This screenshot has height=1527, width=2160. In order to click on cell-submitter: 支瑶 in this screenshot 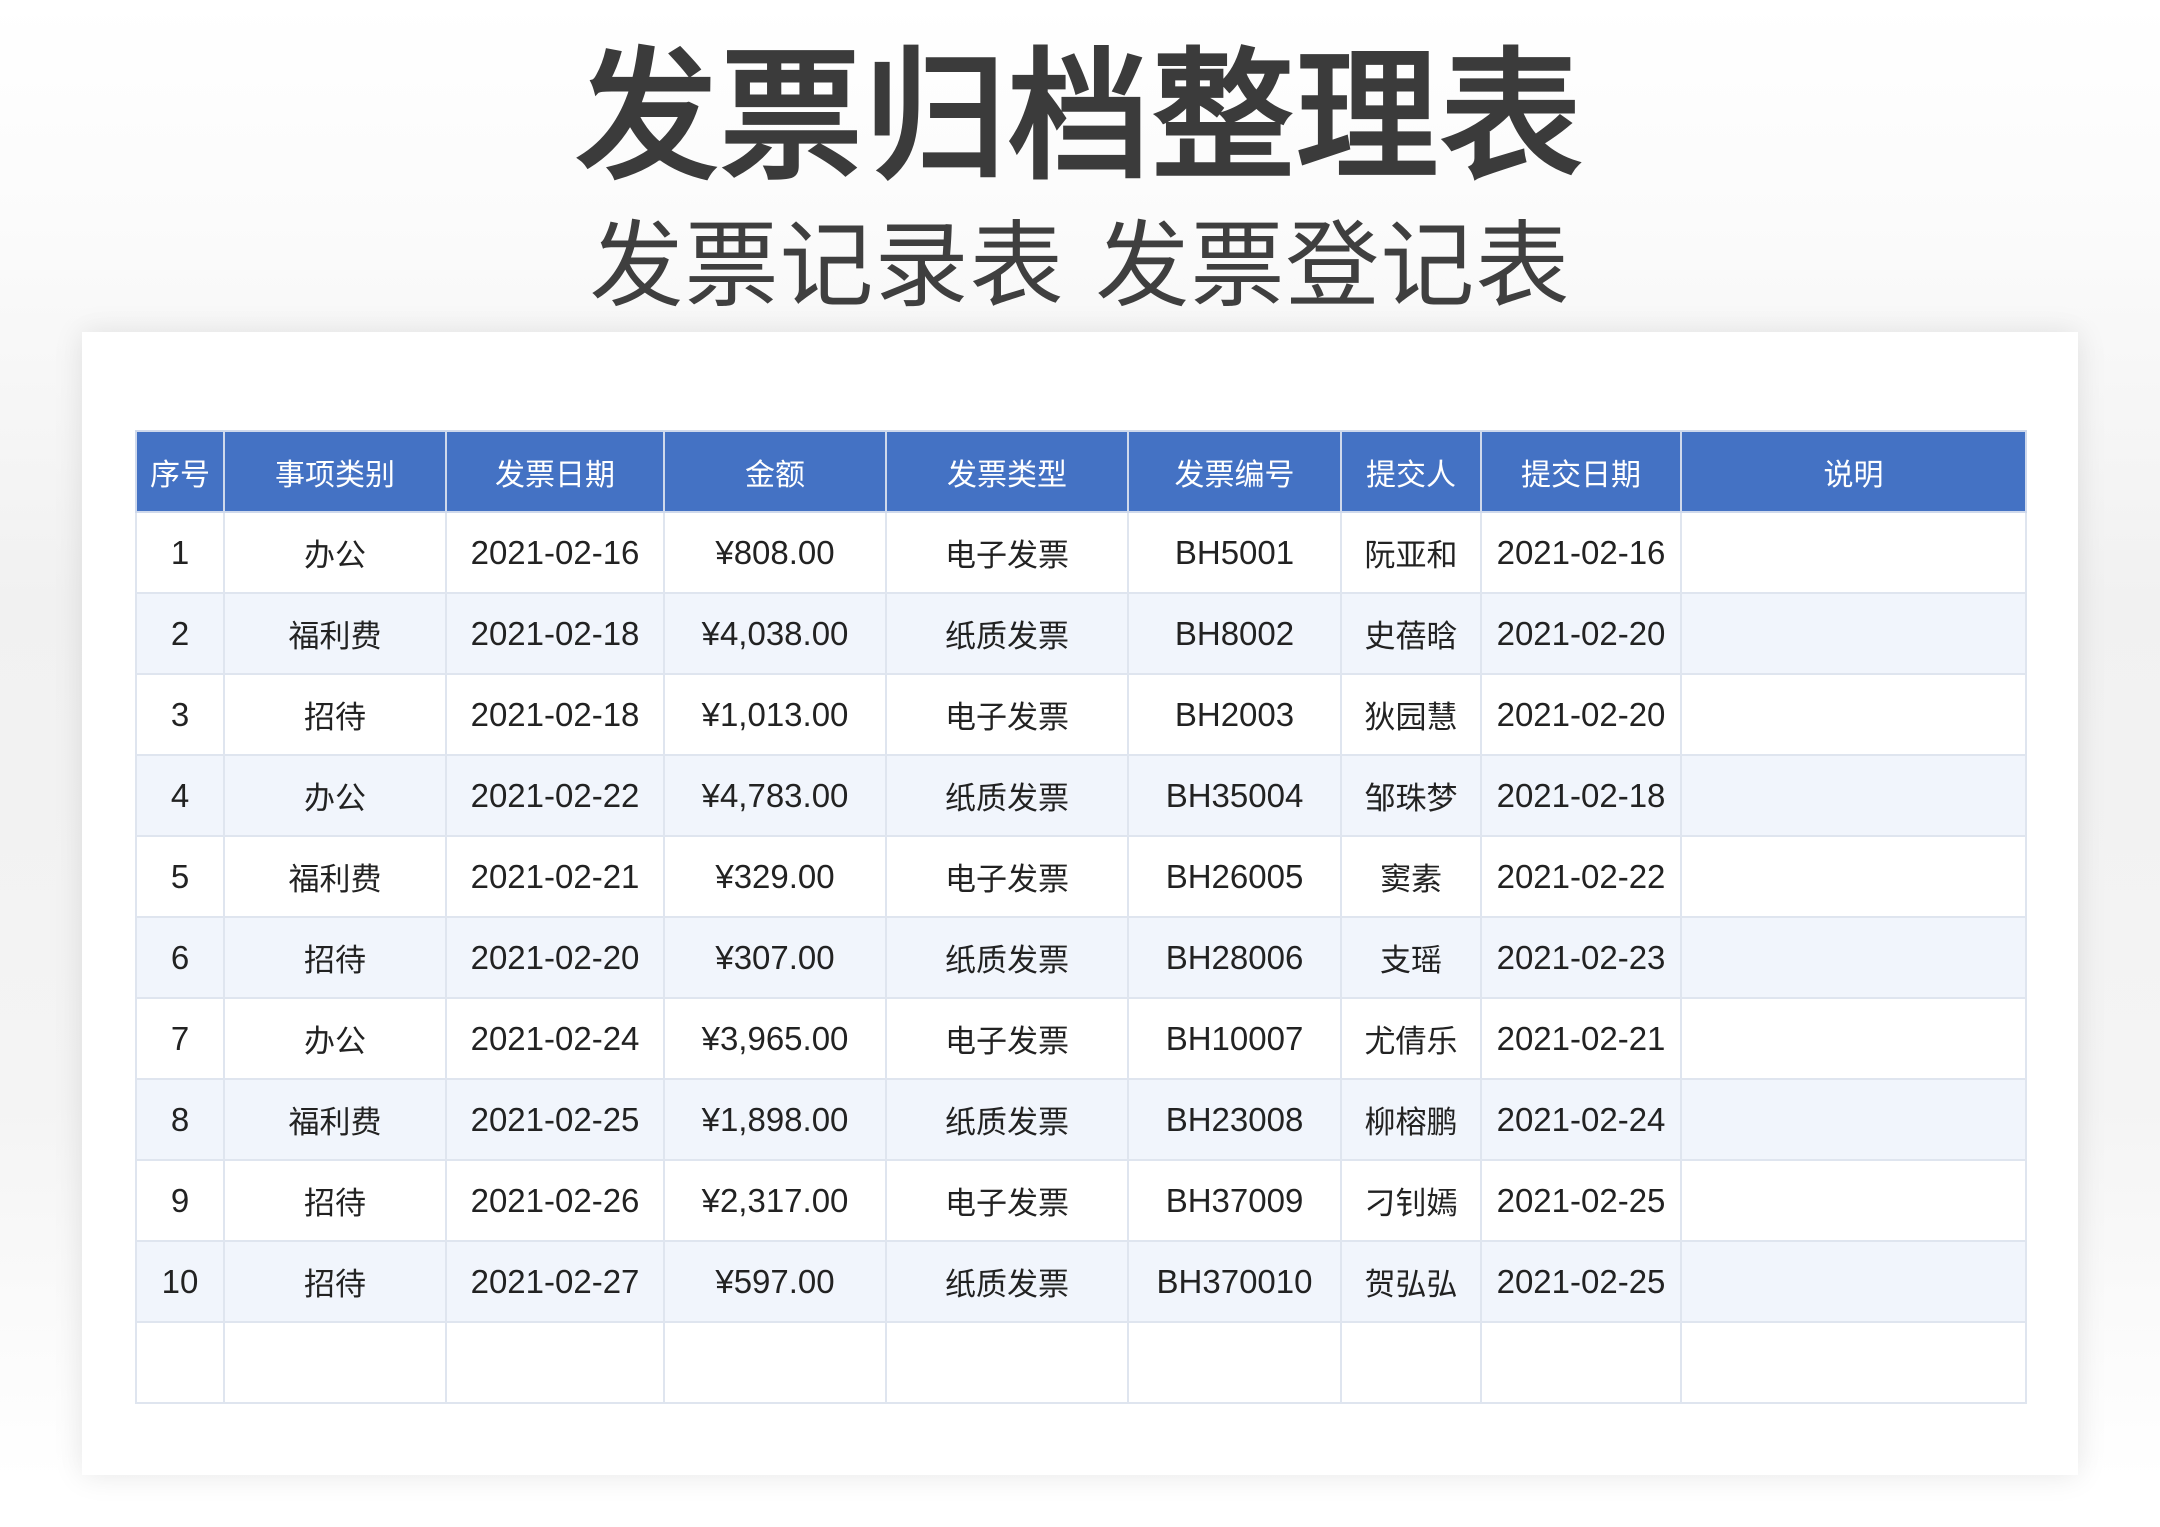, I will do `click(1411, 957)`.